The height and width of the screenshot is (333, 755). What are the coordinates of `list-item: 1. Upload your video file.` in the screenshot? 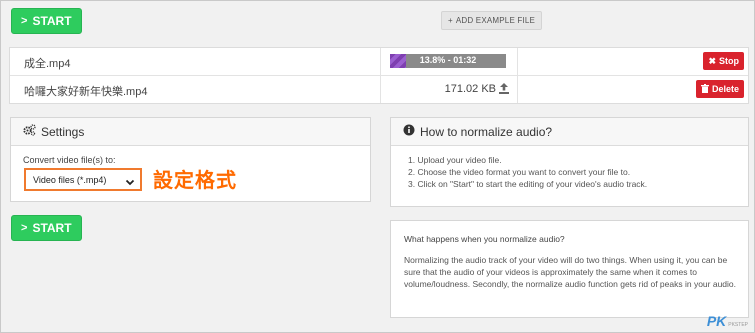 It's located at (455, 160).